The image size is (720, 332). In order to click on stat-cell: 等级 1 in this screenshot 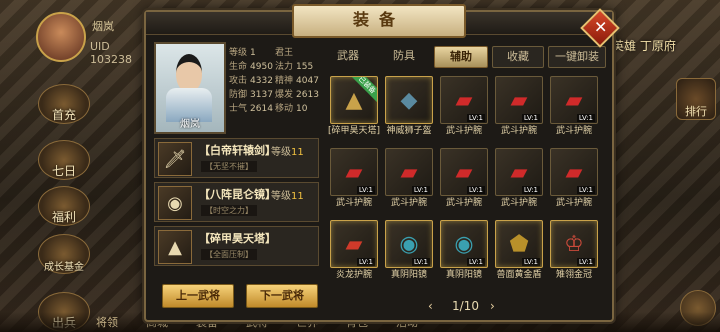, I will do `click(242, 53)`.